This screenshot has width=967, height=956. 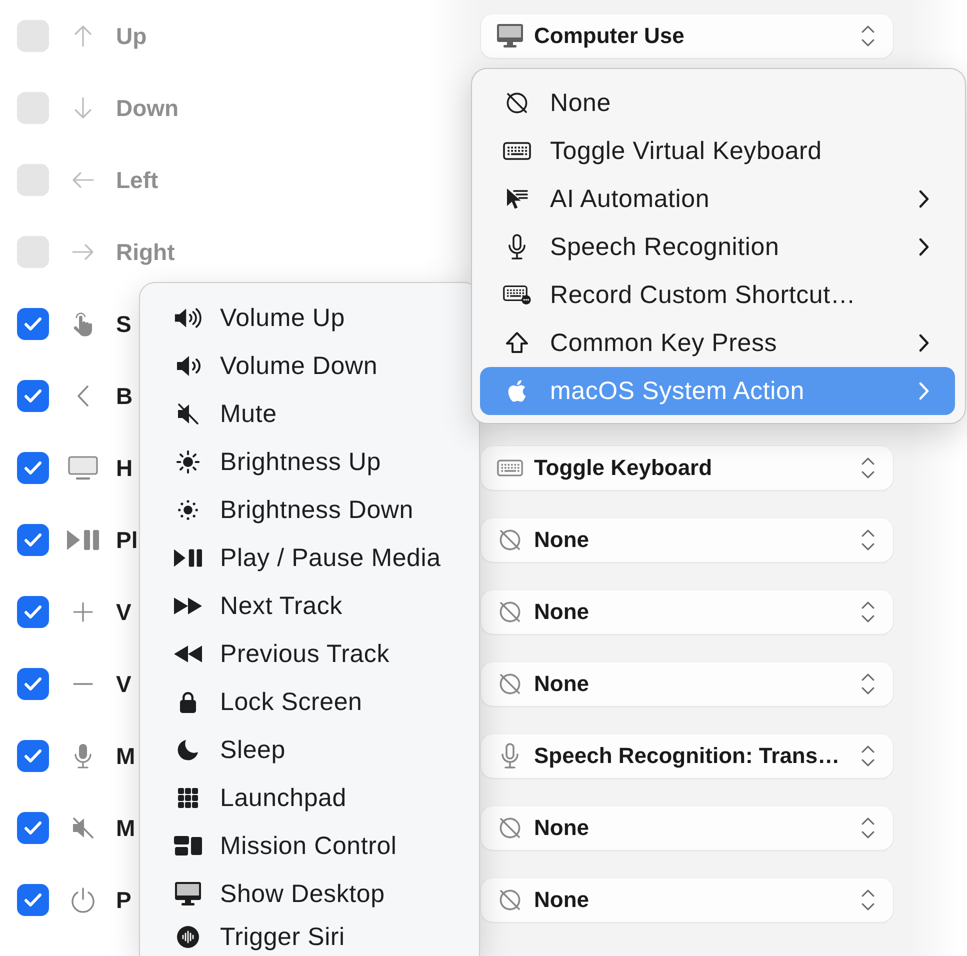 I want to click on menu-item: Common Key Press, so click(x=717, y=343).